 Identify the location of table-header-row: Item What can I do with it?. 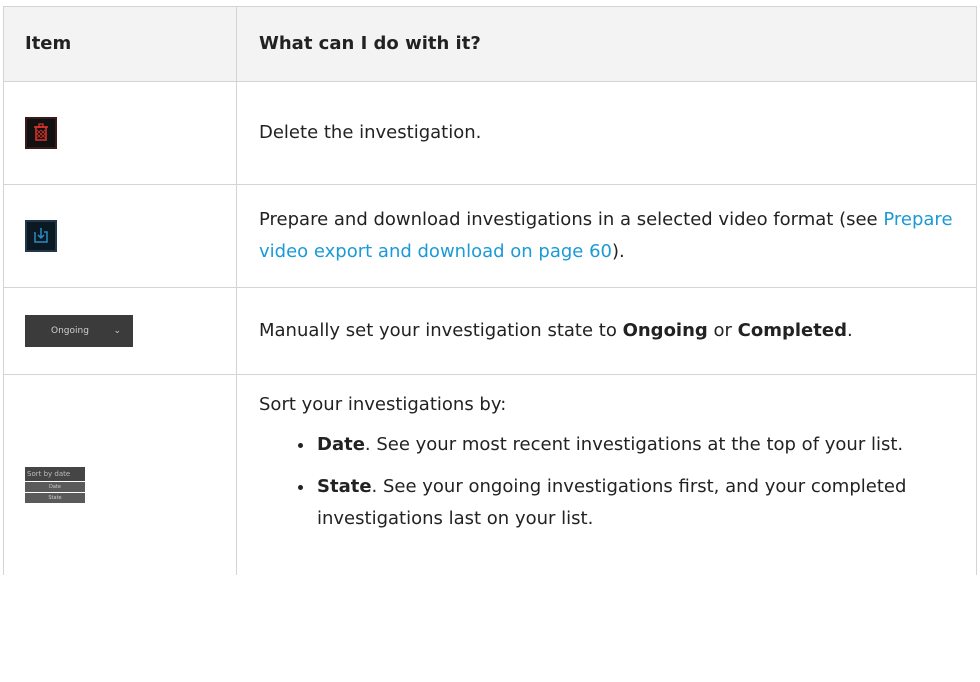
(490, 44).